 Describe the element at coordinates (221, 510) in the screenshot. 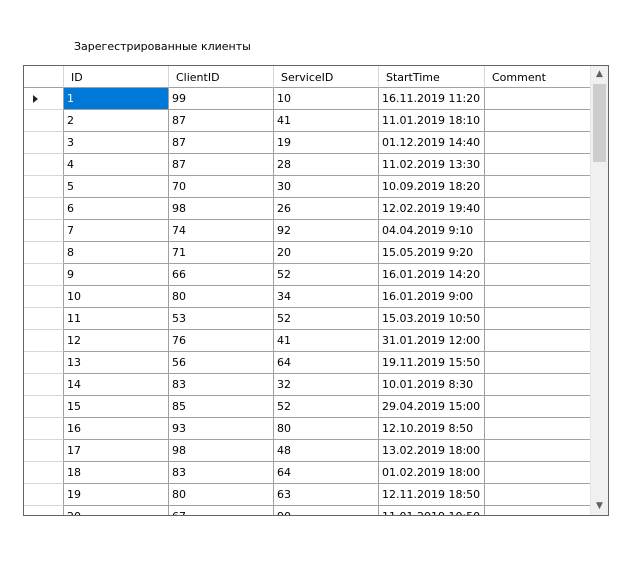

I see `cell-clientid: 67` at that location.